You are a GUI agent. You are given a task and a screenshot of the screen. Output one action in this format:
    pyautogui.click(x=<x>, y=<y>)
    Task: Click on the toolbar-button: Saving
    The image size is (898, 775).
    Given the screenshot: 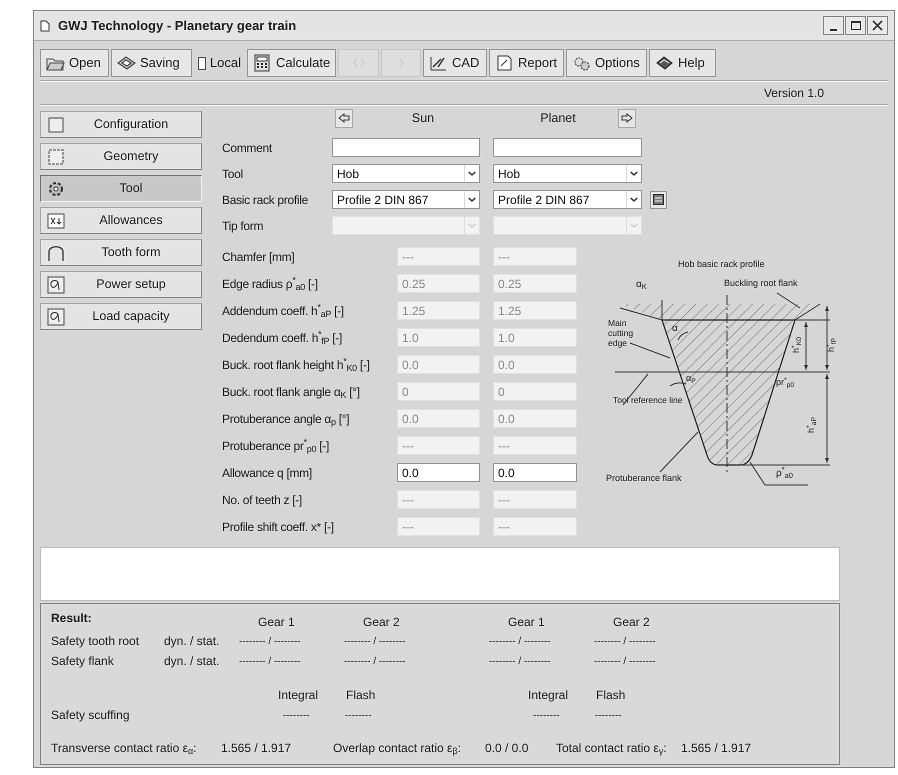 What is the action you would take?
    pyautogui.click(x=151, y=63)
    